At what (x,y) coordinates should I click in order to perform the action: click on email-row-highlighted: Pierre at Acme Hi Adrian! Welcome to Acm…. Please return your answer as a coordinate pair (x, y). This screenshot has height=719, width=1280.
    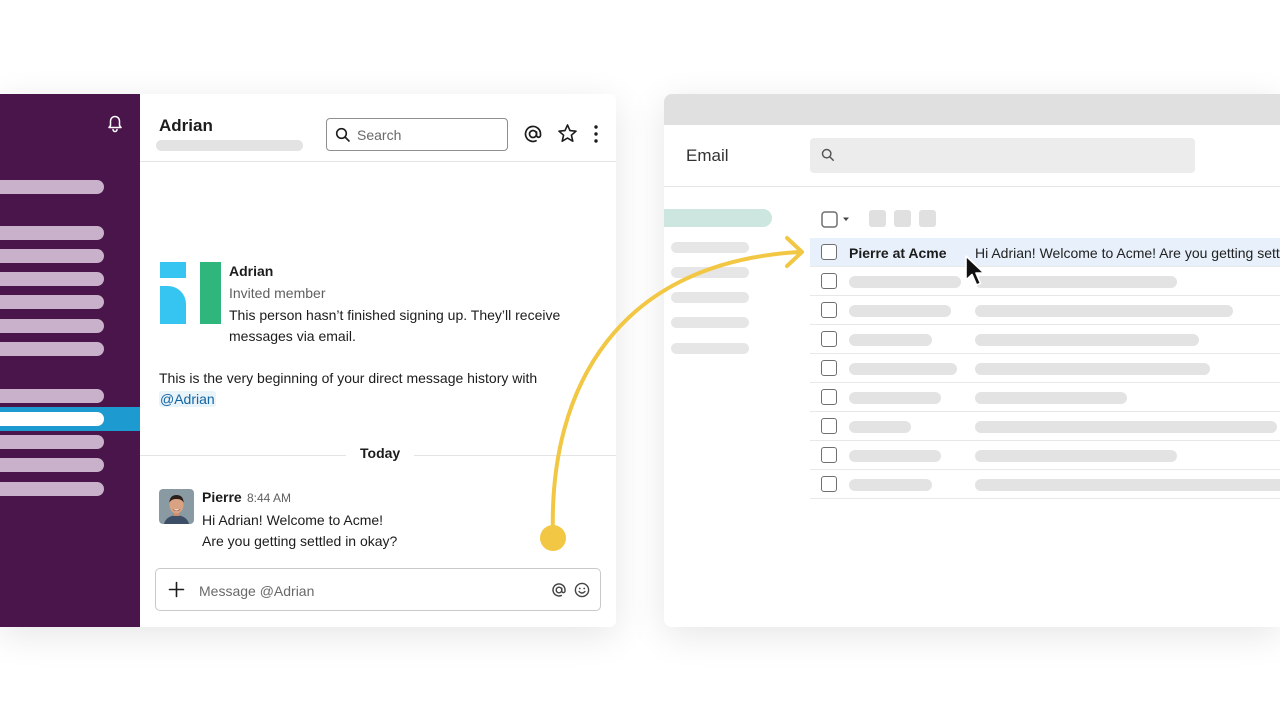
    Looking at the image, I should click on (1045, 252).